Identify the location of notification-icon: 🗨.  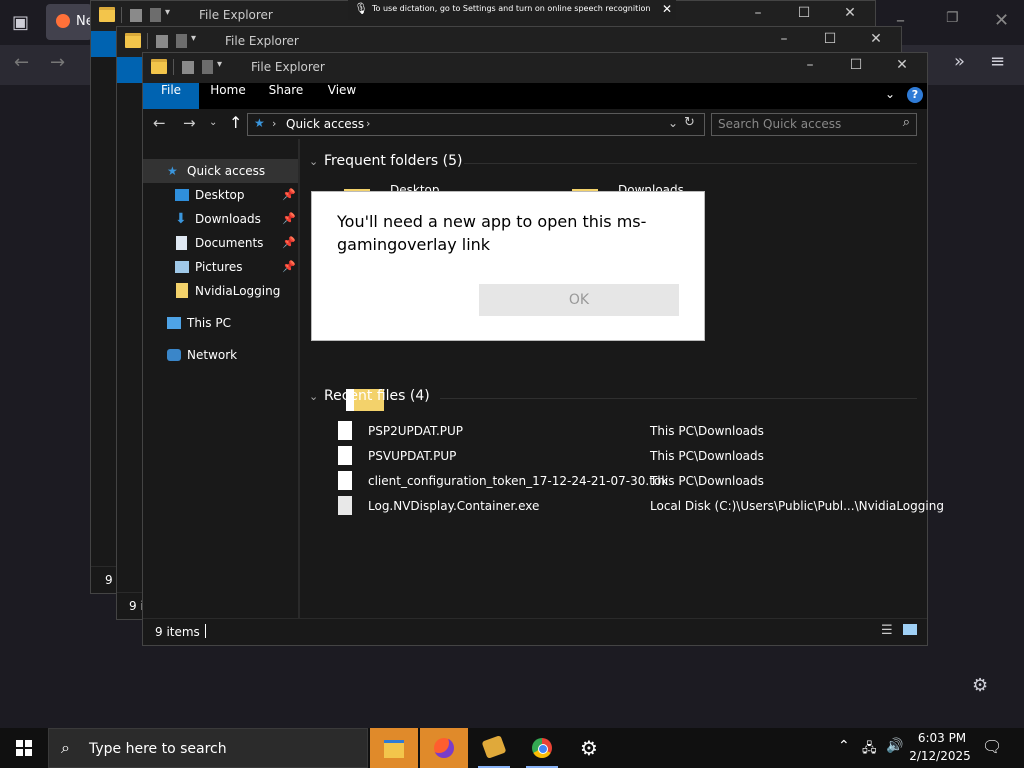
(992, 746).